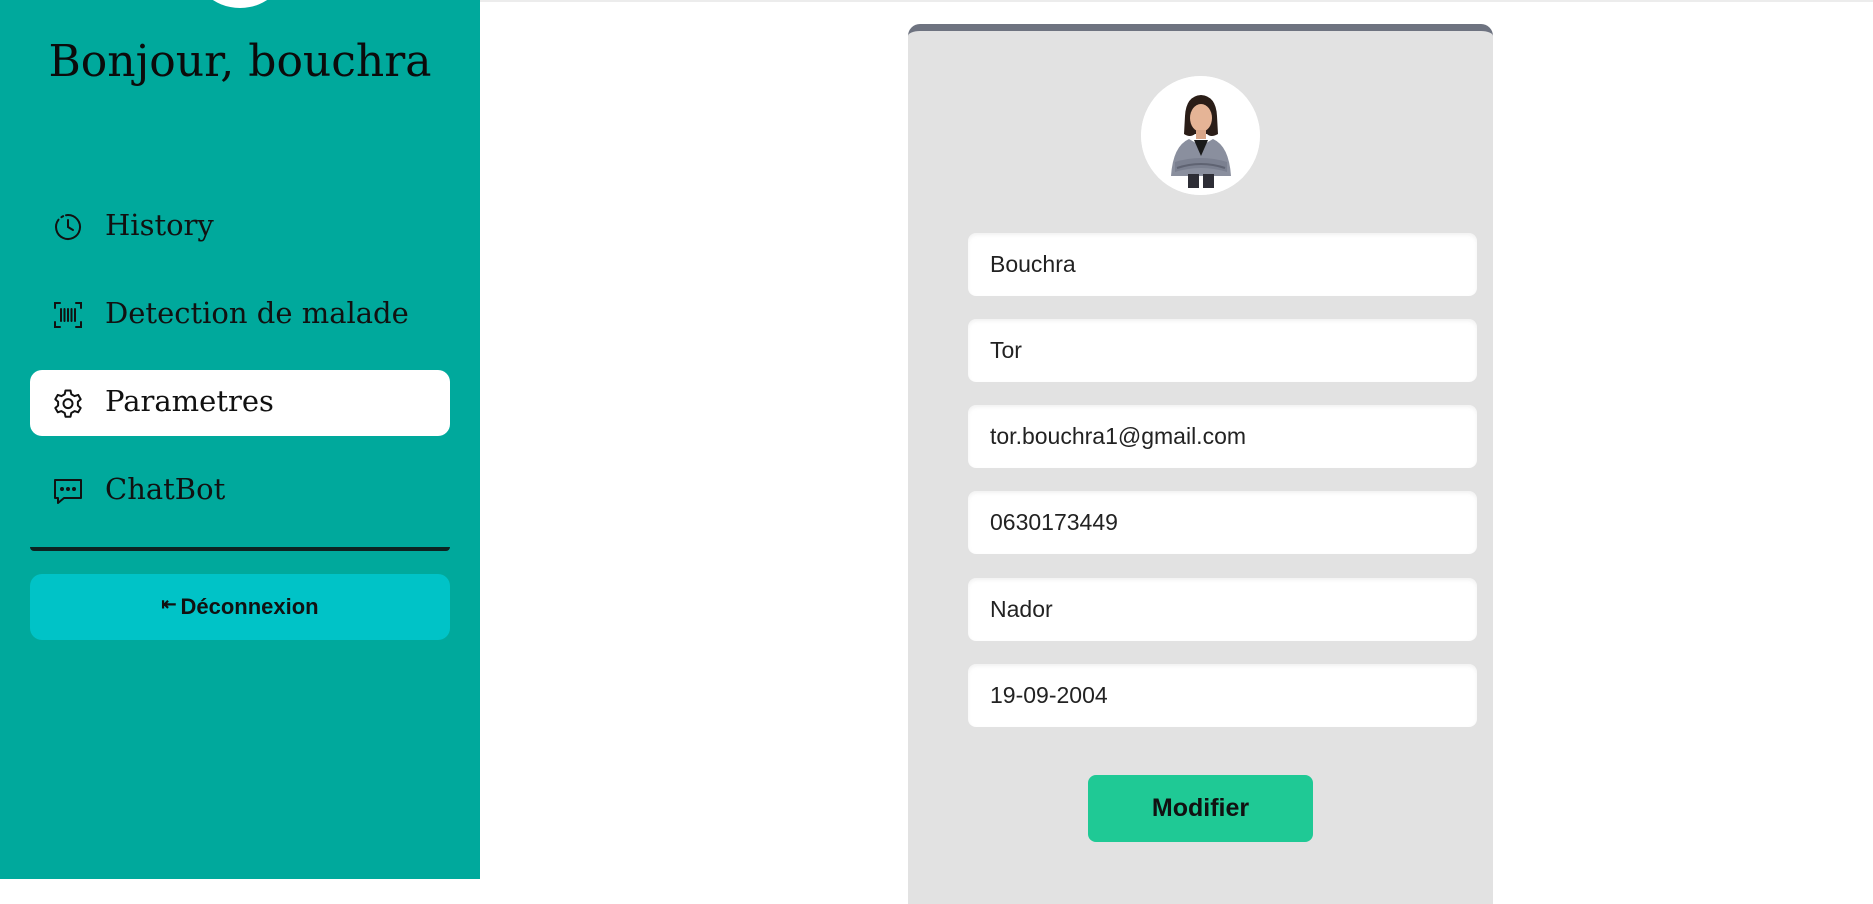  What do you see at coordinates (68, 491) in the screenshot?
I see `chat-icon` at bounding box center [68, 491].